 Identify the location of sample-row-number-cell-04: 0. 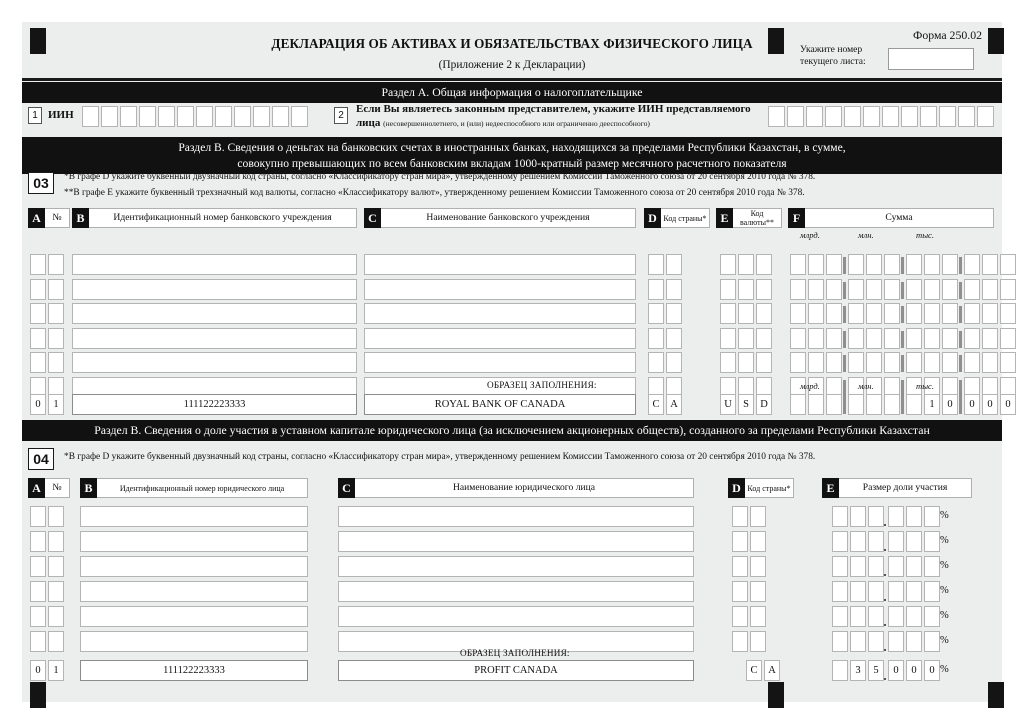
(38, 670).